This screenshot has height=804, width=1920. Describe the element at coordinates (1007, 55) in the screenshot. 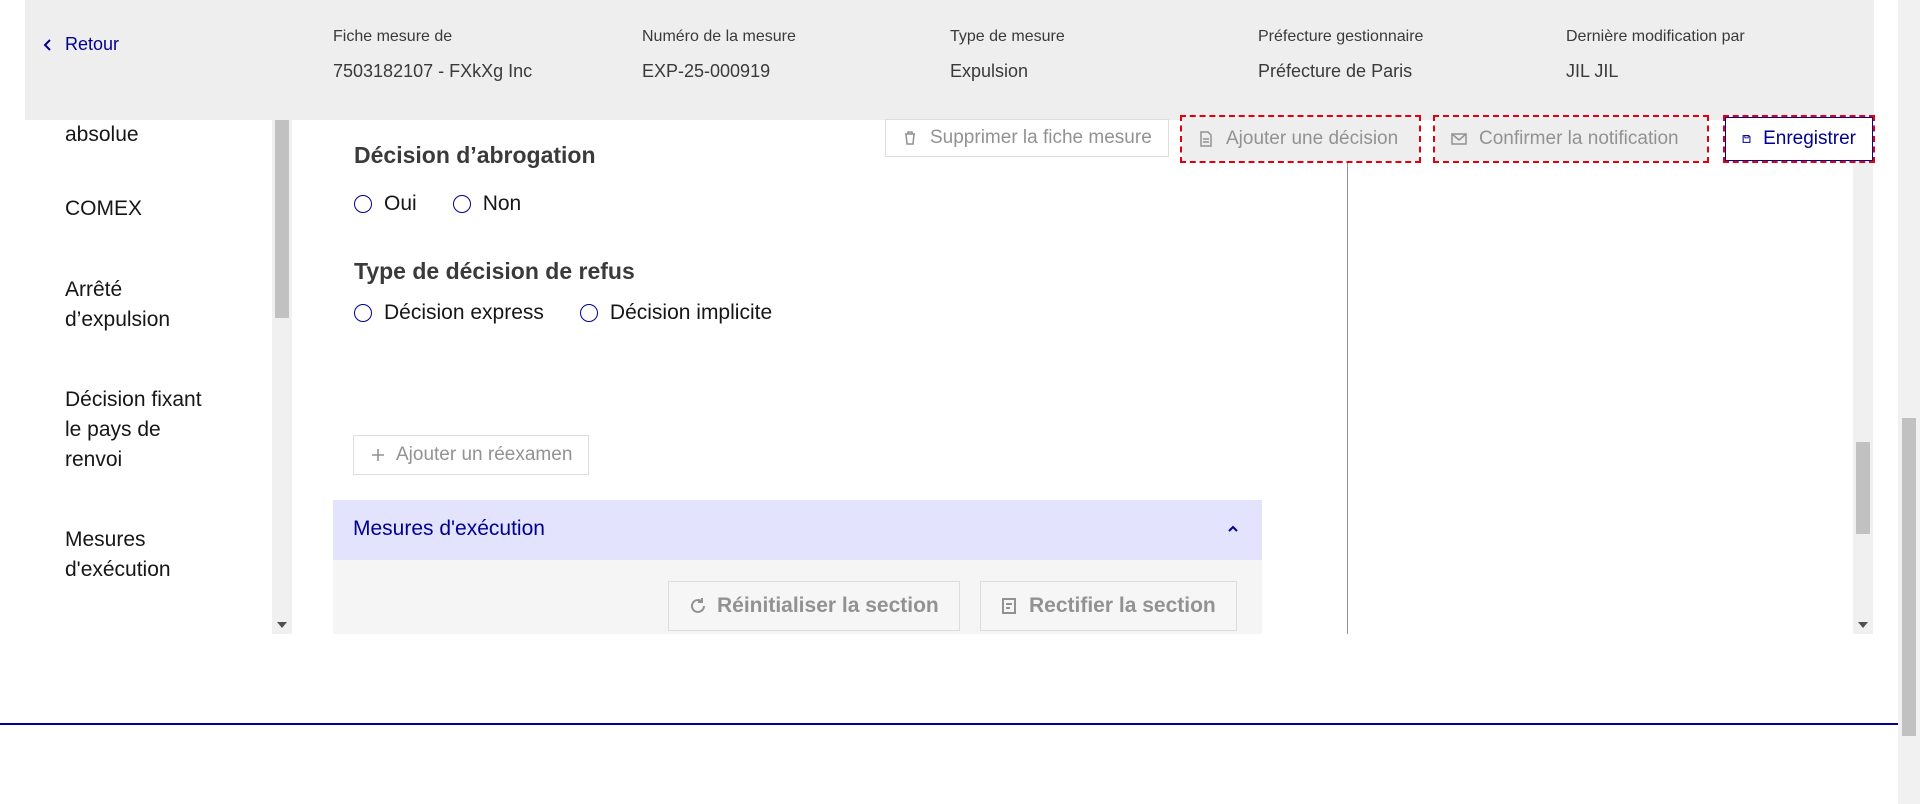

I see `meta-type: Type de mesure Expulsion` at that location.